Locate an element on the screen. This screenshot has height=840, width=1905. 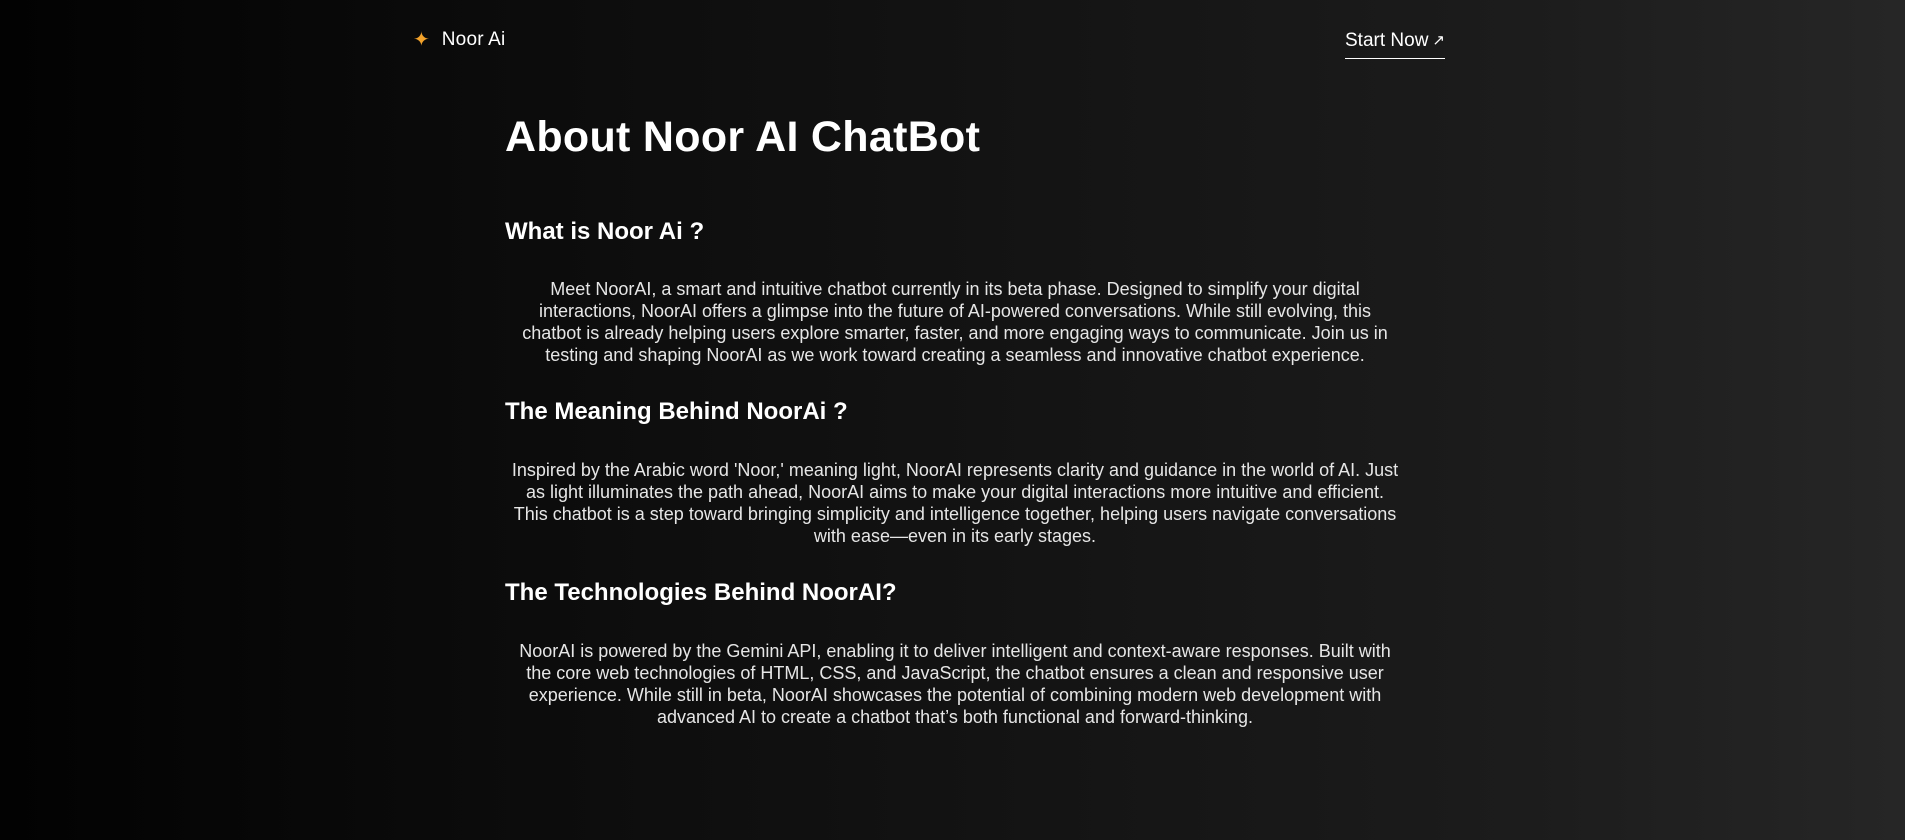
brand-logo: ✦ Noor Ai is located at coordinates (459, 40).